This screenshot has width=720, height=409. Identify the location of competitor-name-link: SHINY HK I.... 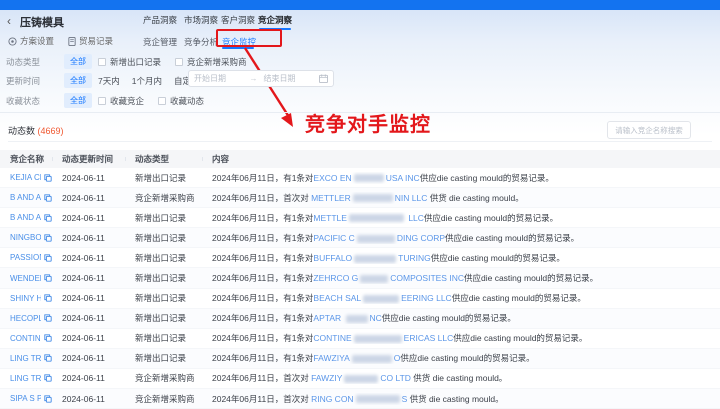
(26, 298).